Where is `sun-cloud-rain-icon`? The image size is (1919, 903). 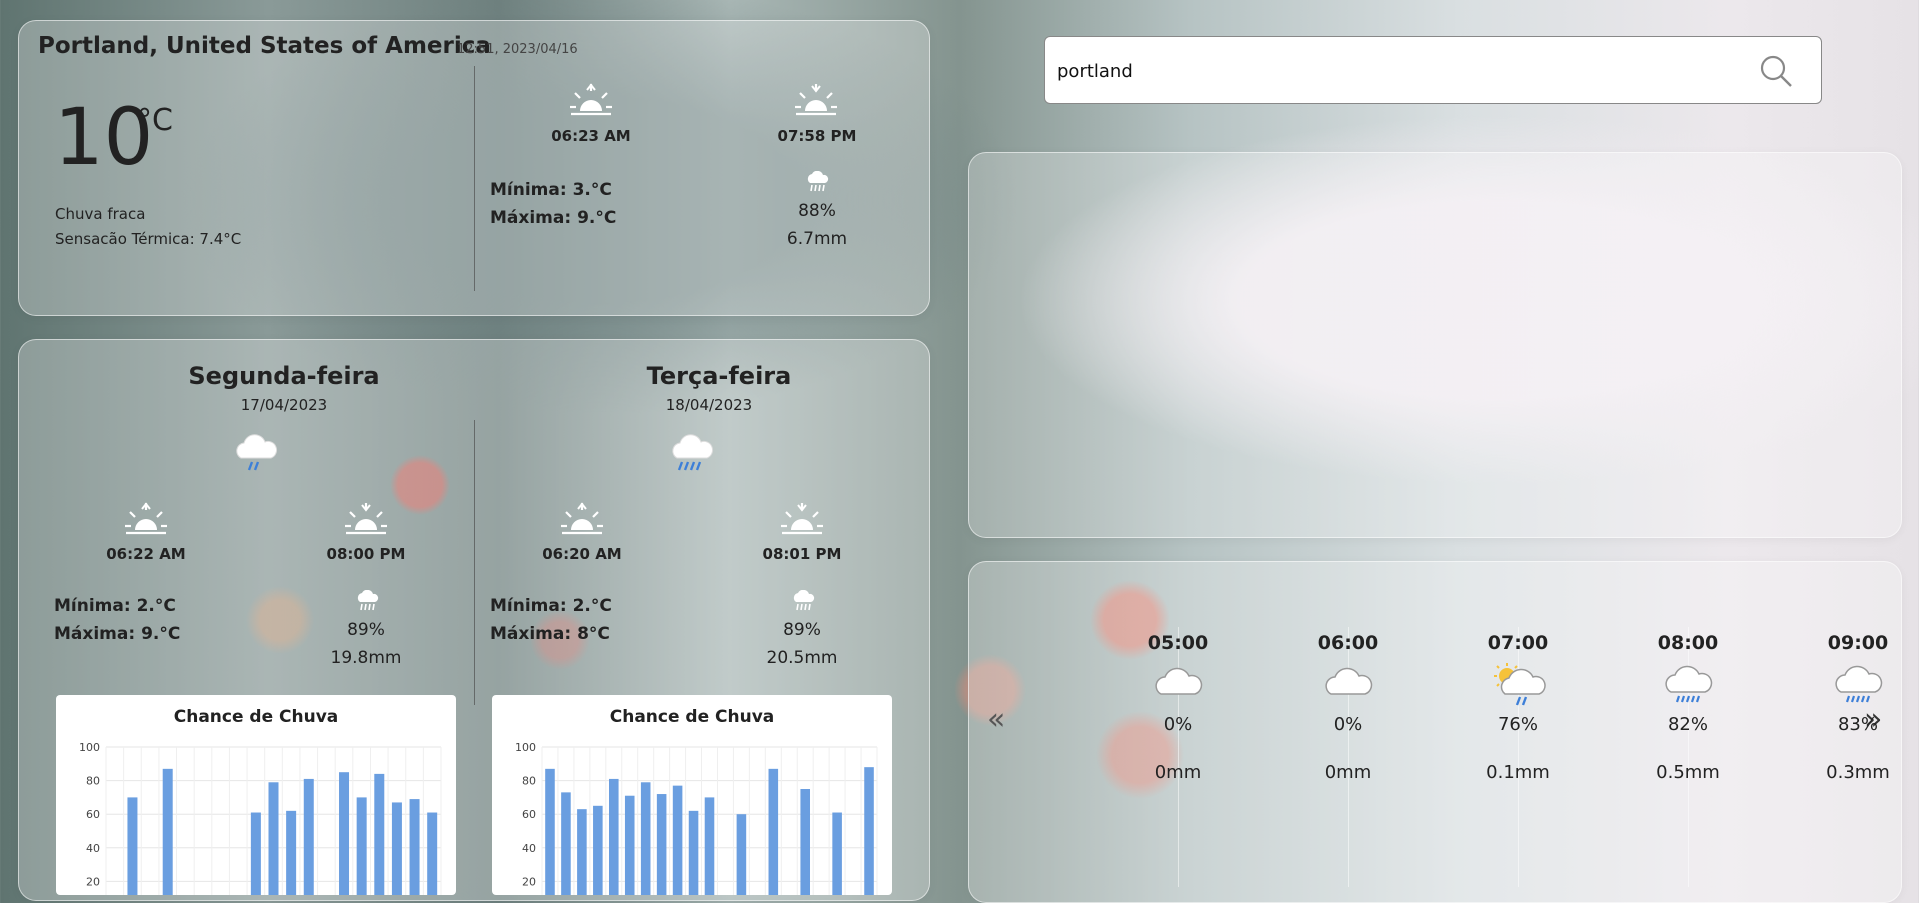 sun-cloud-rain-icon is located at coordinates (1521, 685).